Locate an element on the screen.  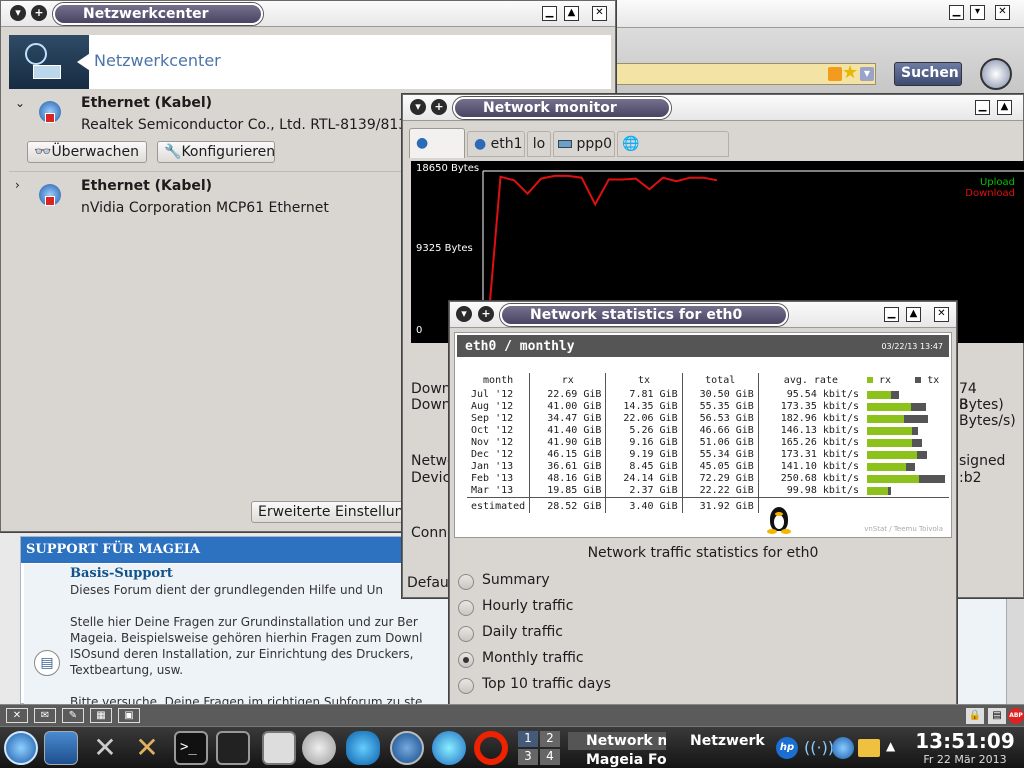
est-bar is located at coordinates (906, 505).